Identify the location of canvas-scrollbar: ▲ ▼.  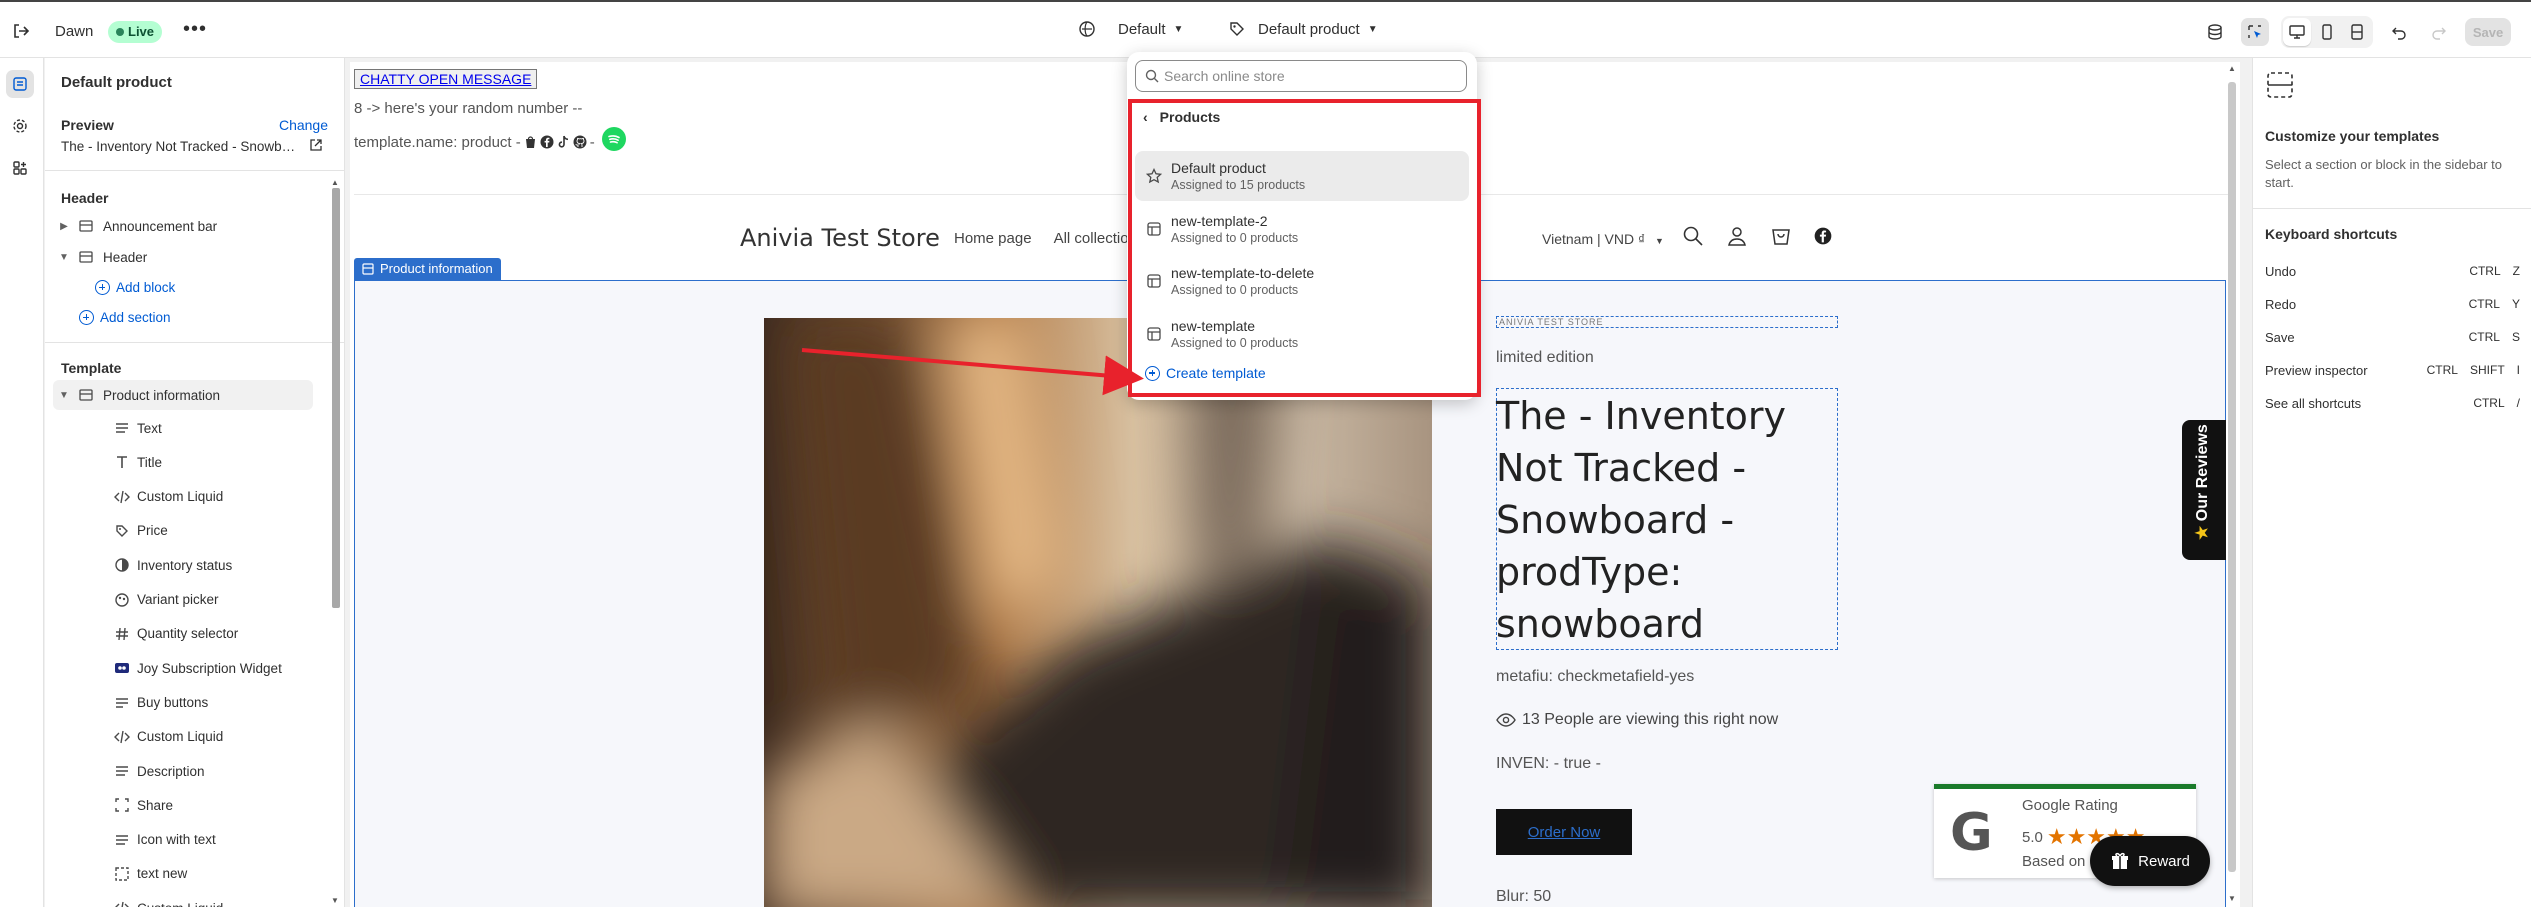
(2232, 484).